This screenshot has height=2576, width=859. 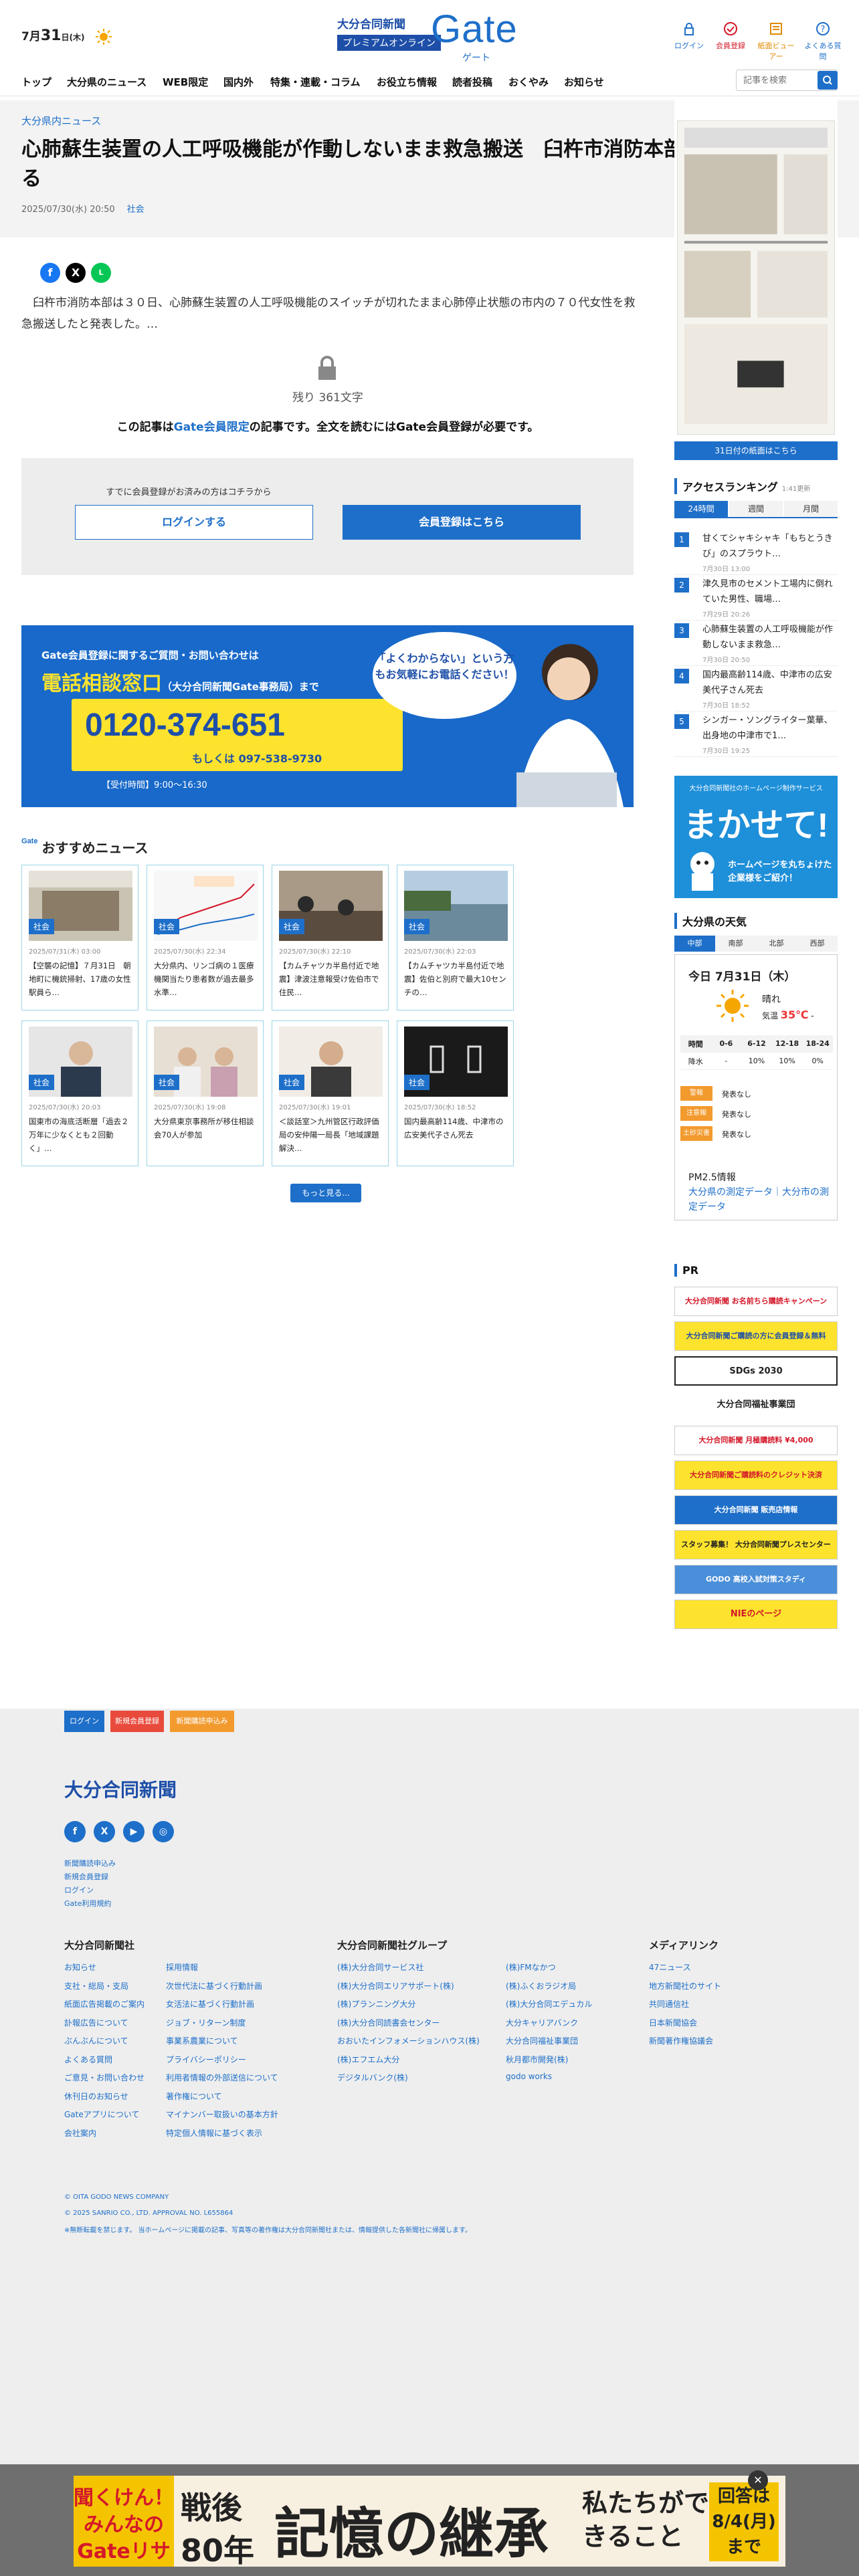 I want to click on footer-login-button: ログイン, so click(x=84, y=1721).